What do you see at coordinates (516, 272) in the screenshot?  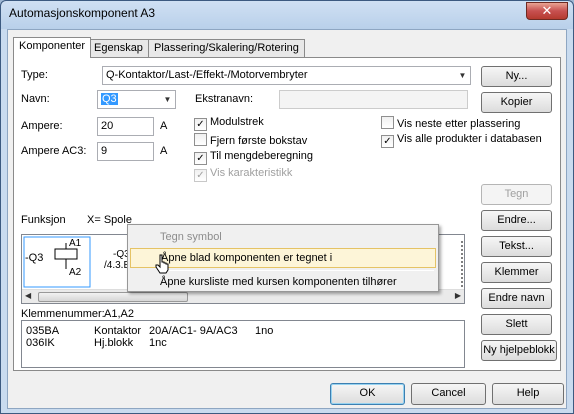 I see `klemmer-button: Klemmer` at bounding box center [516, 272].